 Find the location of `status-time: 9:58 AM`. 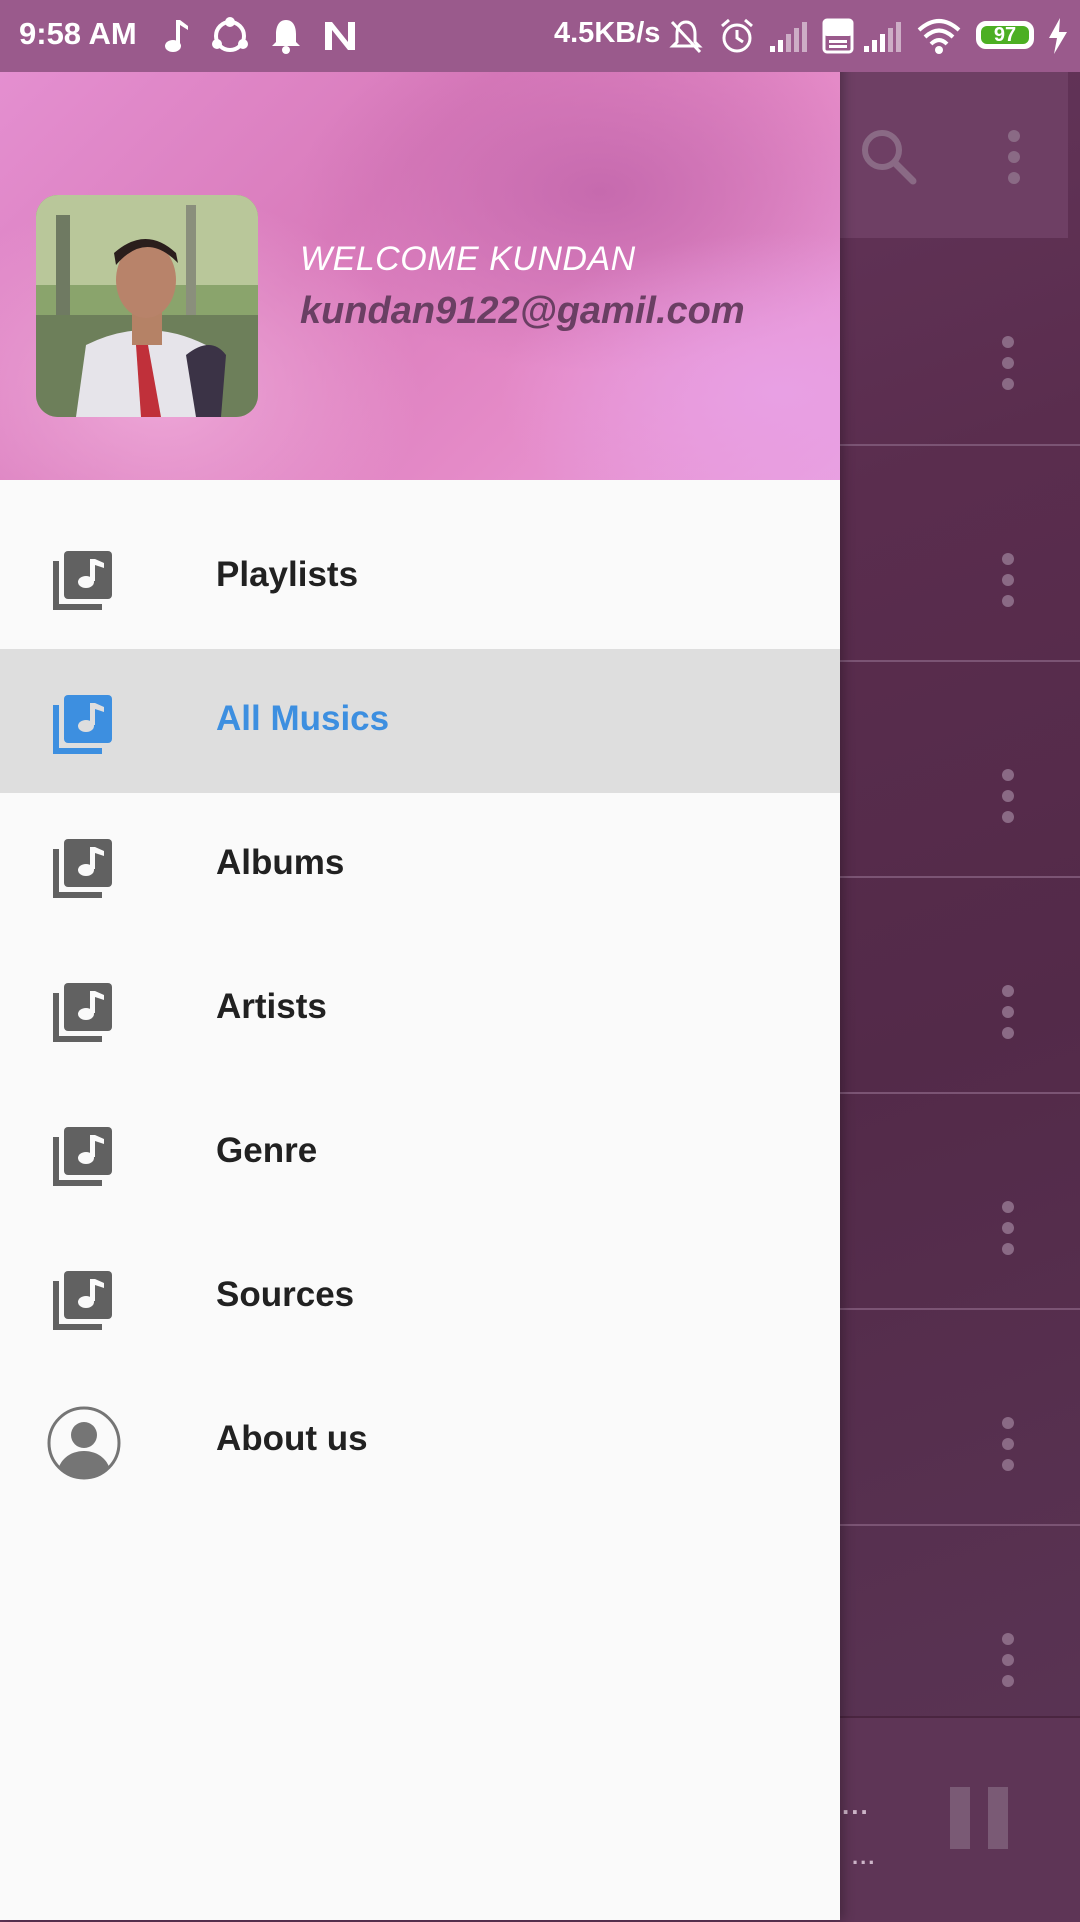

status-time: 9:58 AM is located at coordinates (78, 33).